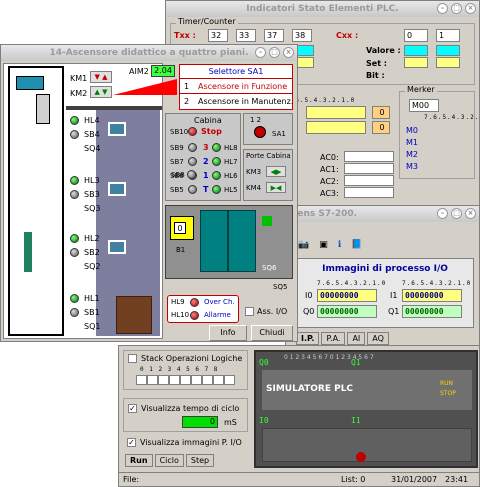  What do you see at coordinates (243, 86) in the screenshot?
I see `selettore-option-1-label: Ascensore in Funzione` at bounding box center [243, 86].